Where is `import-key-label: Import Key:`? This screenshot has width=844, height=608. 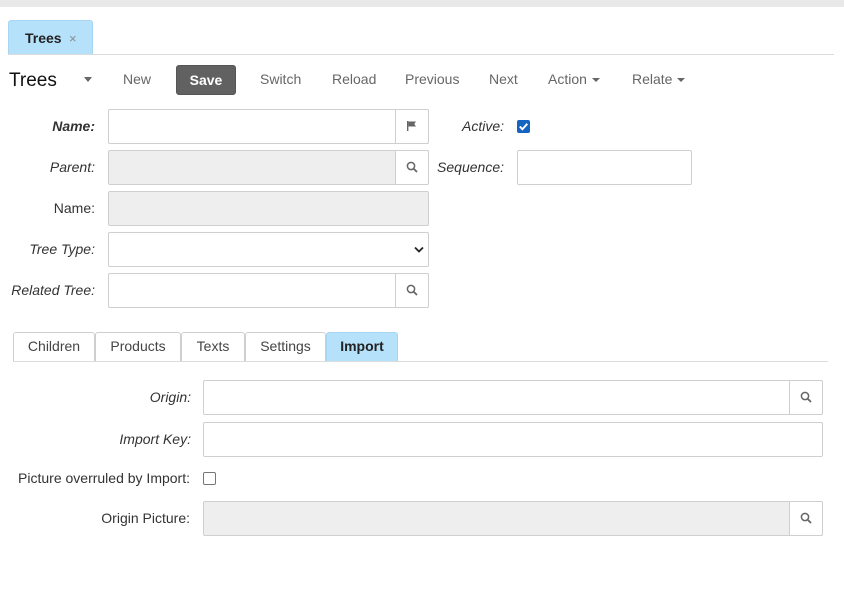
import-key-label: Import Key: is located at coordinates (155, 439).